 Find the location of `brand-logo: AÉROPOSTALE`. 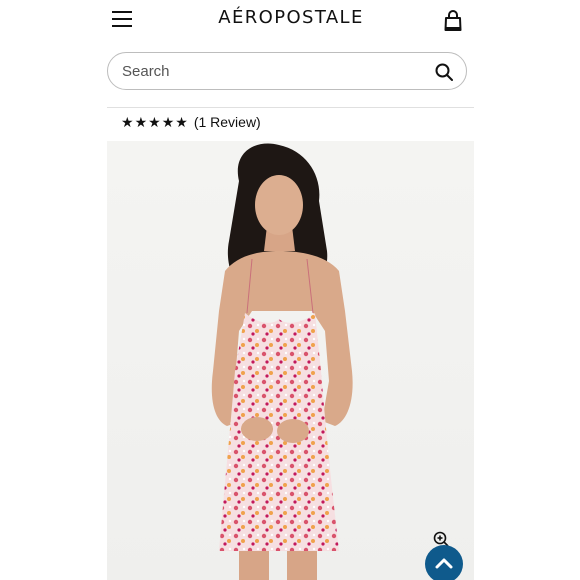

brand-logo: AÉROPOSTALE is located at coordinates (291, 18).